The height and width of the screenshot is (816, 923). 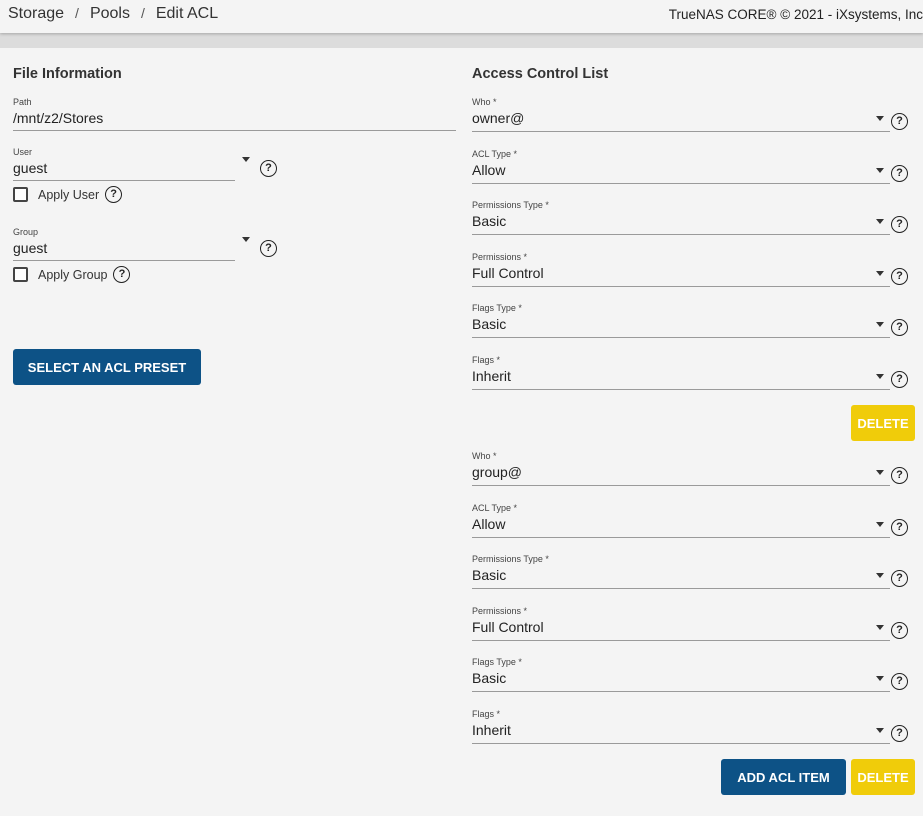 What do you see at coordinates (783, 777) in the screenshot?
I see `add-acl-item-button: ADD ACL ITEM` at bounding box center [783, 777].